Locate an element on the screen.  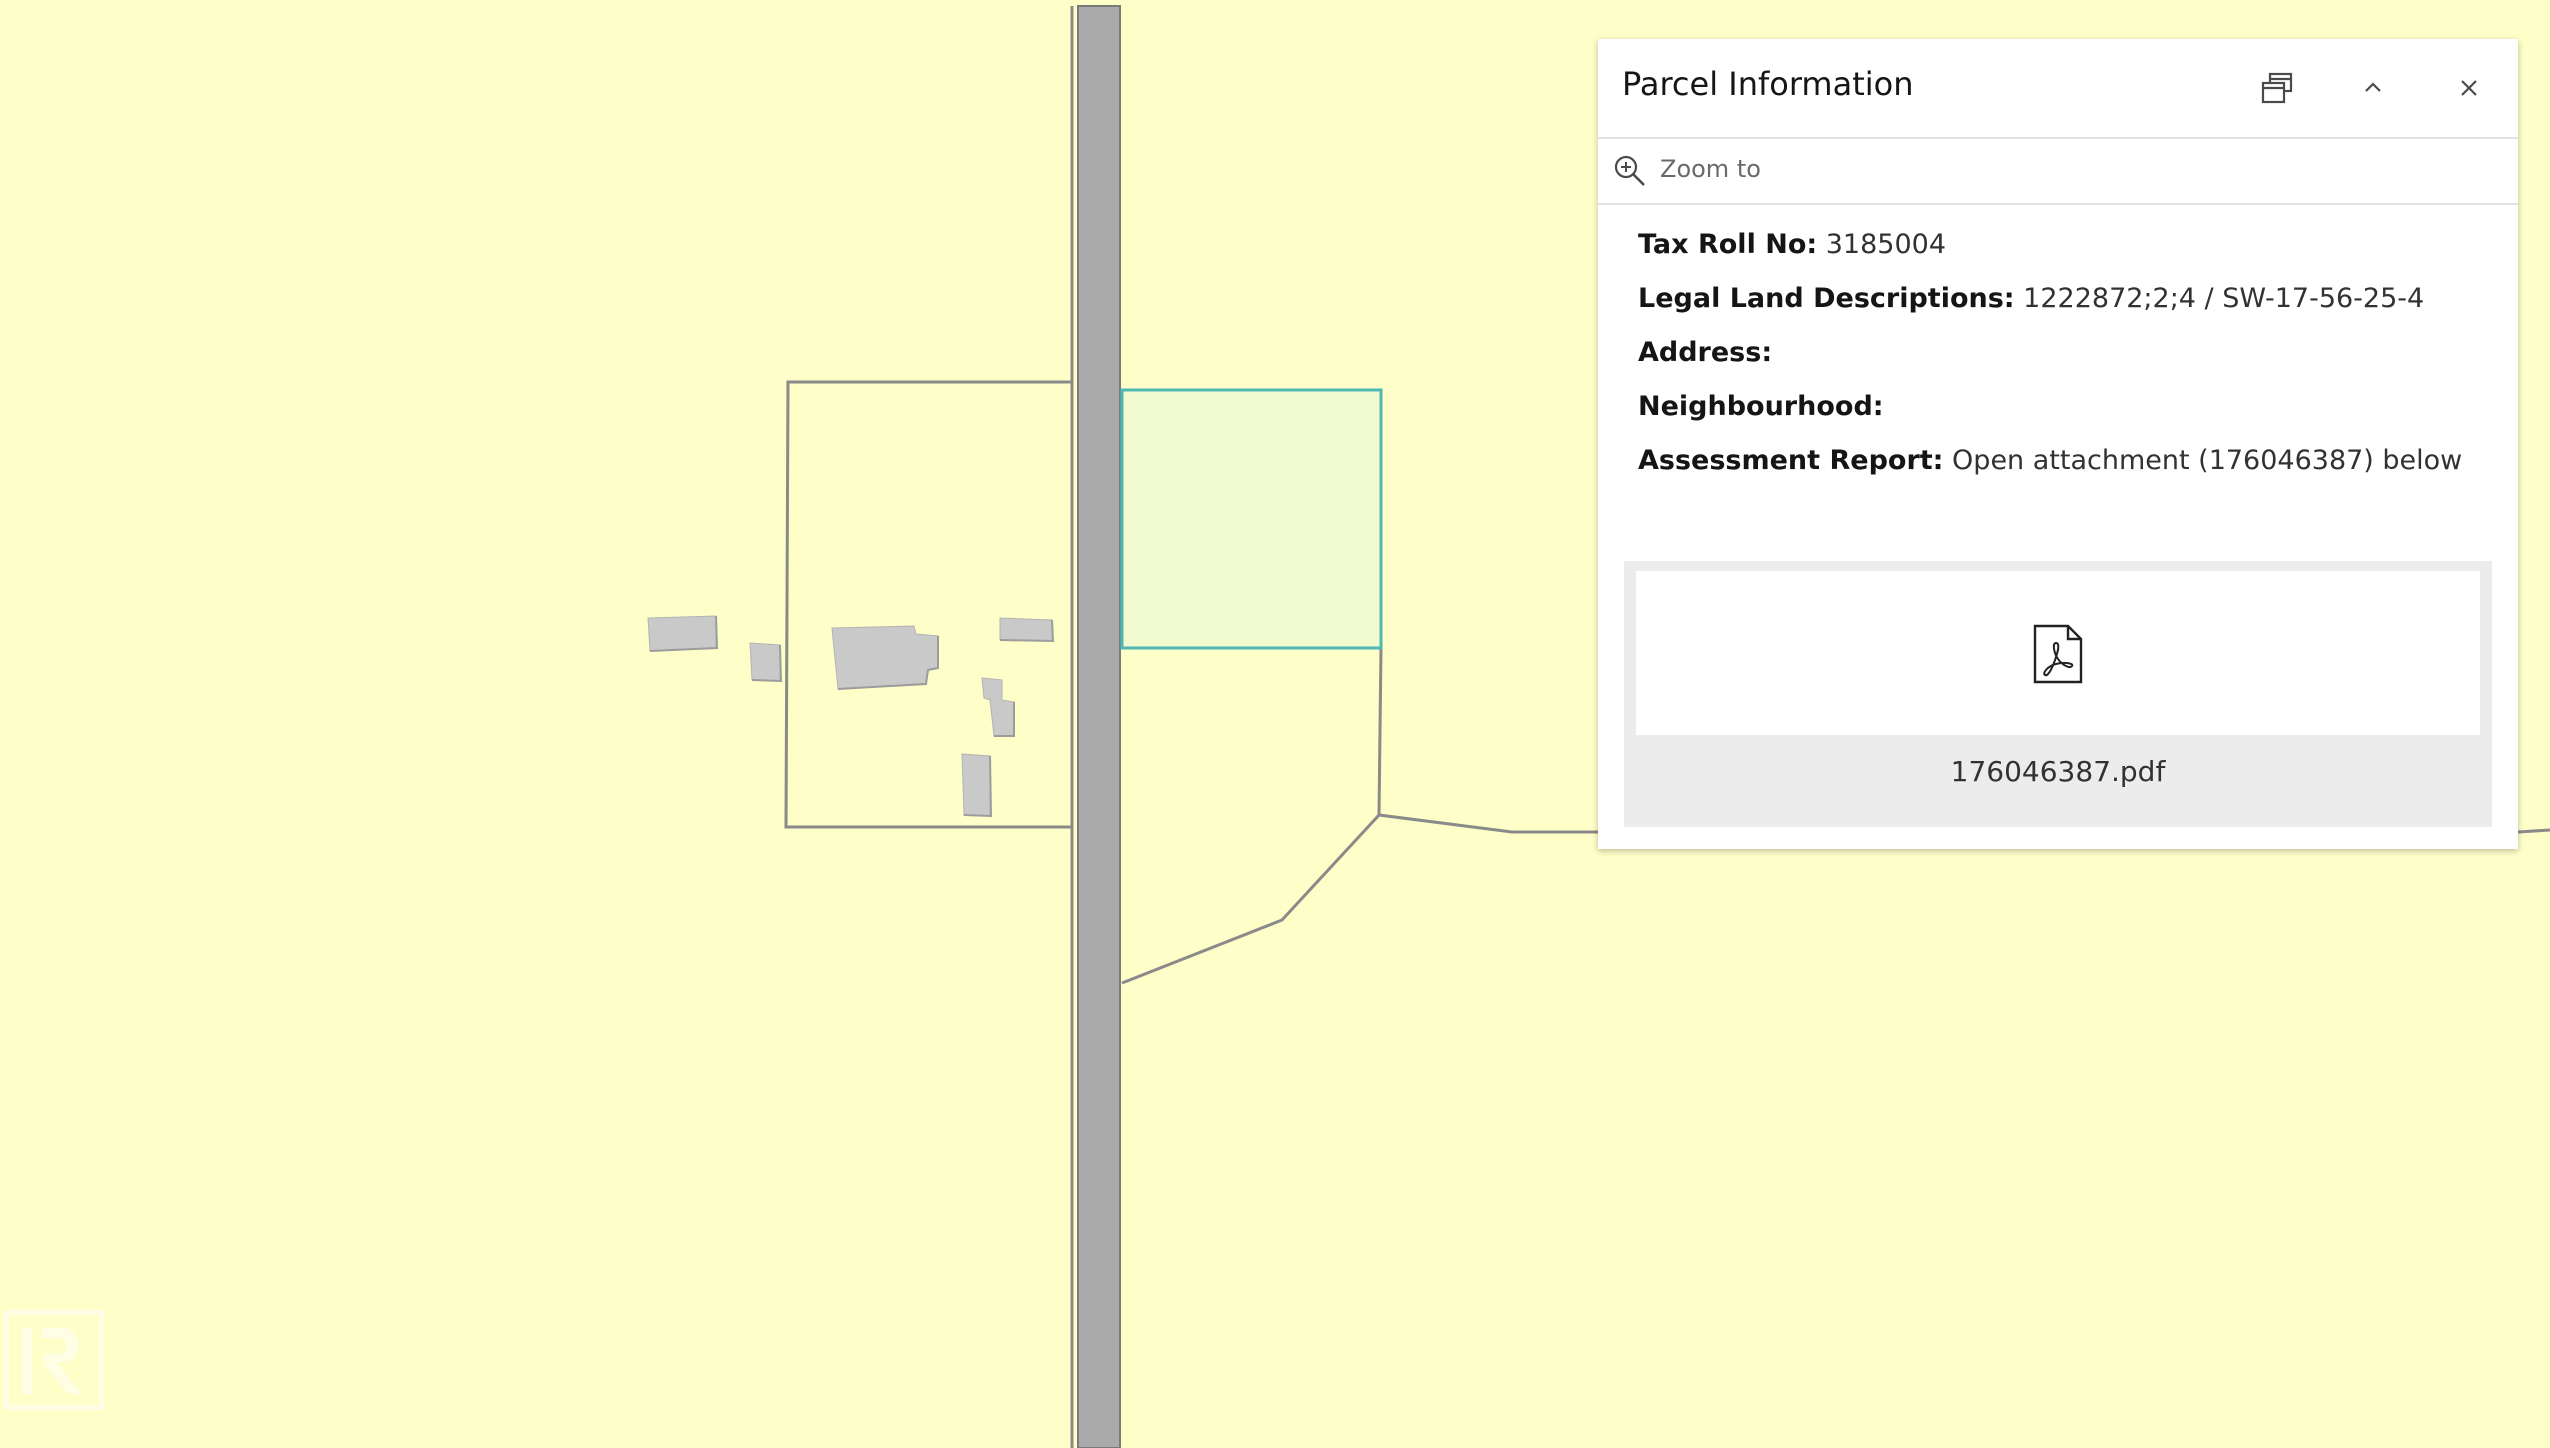
attribute-key: Tax Roll No: is located at coordinates (1728, 244).